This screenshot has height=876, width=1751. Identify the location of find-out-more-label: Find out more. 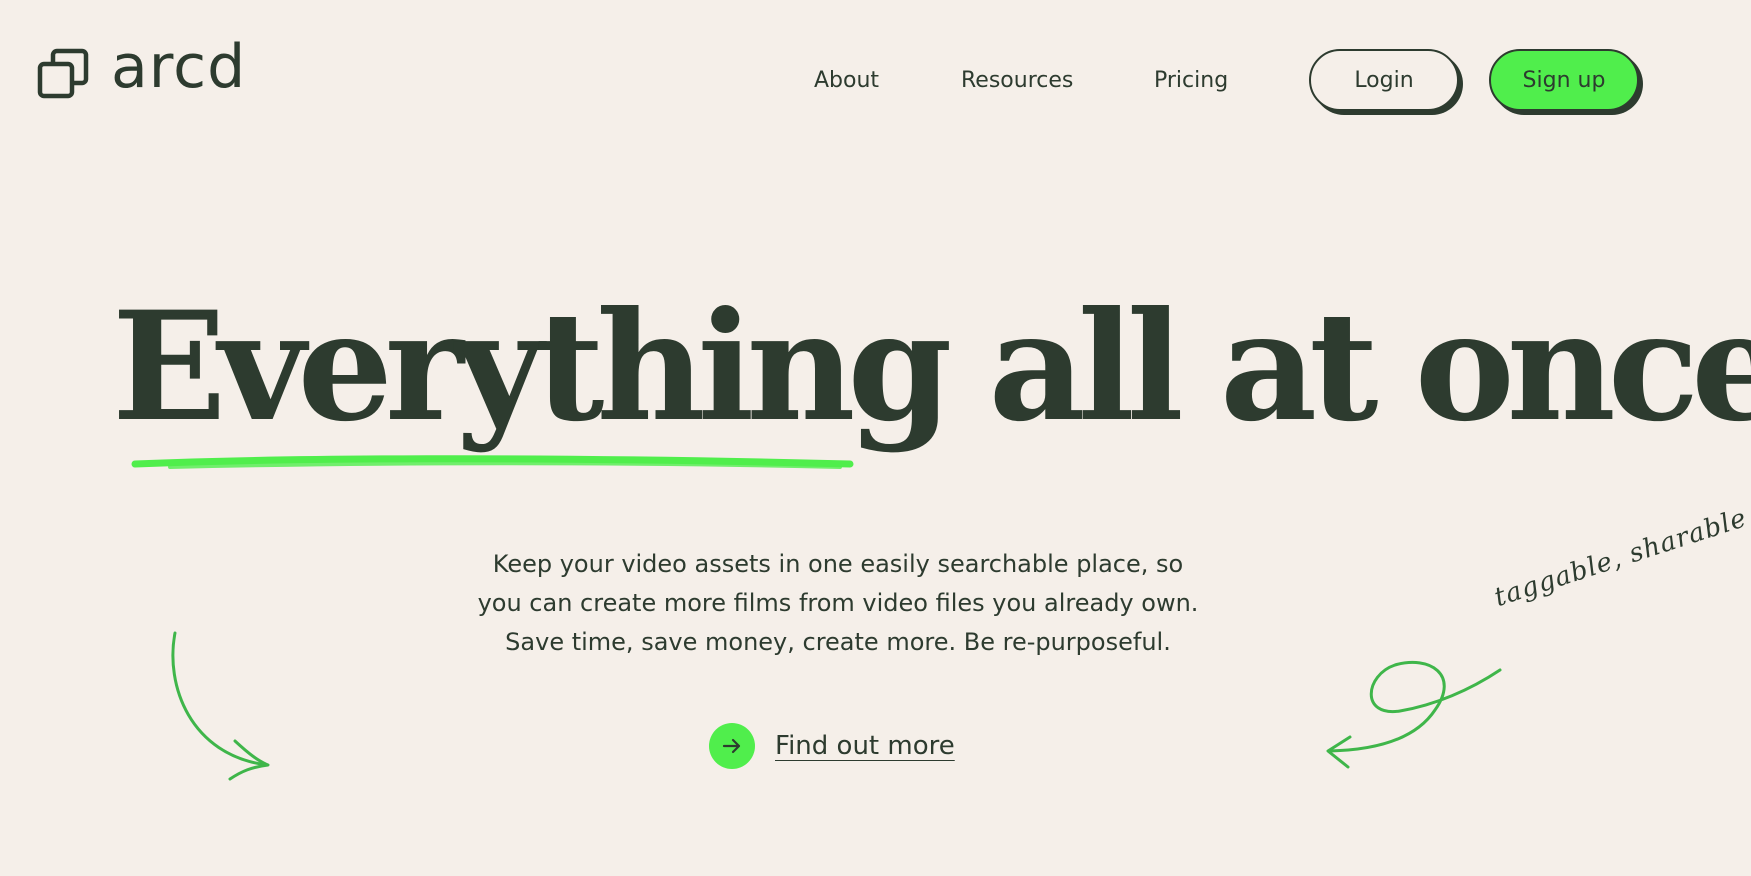
(865, 746).